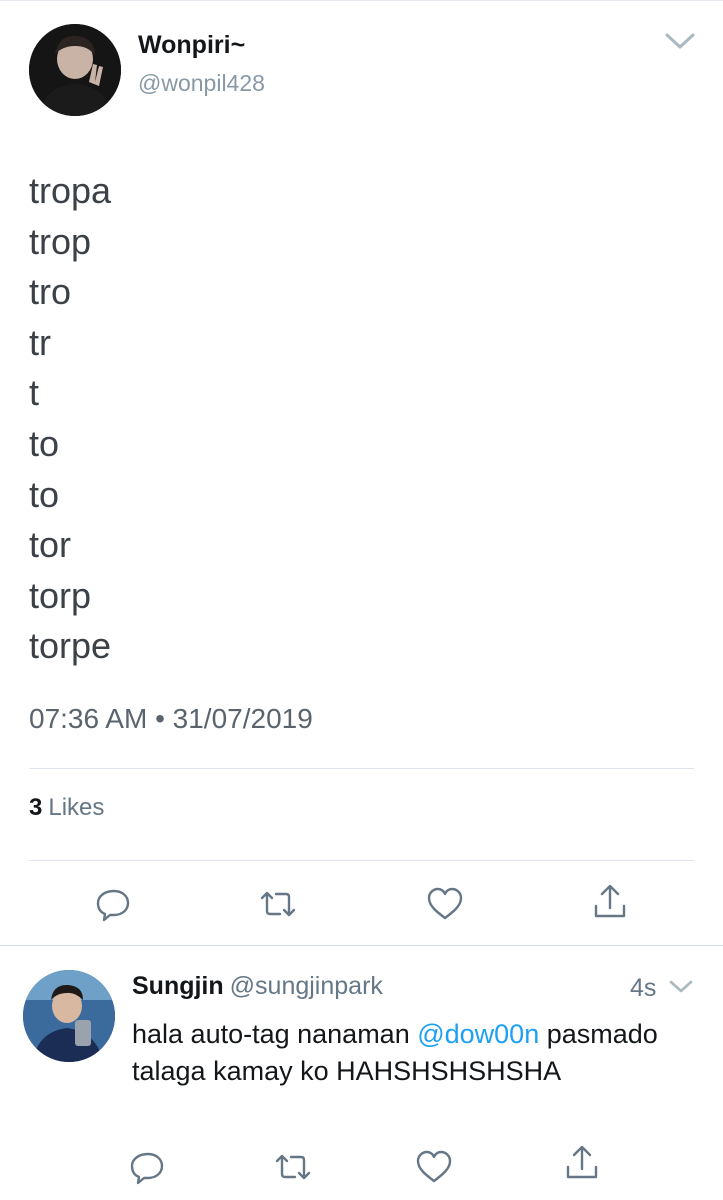  What do you see at coordinates (306, 986) in the screenshot?
I see `reply-handle: @sungjinpark` at bounding box center [306, 986].